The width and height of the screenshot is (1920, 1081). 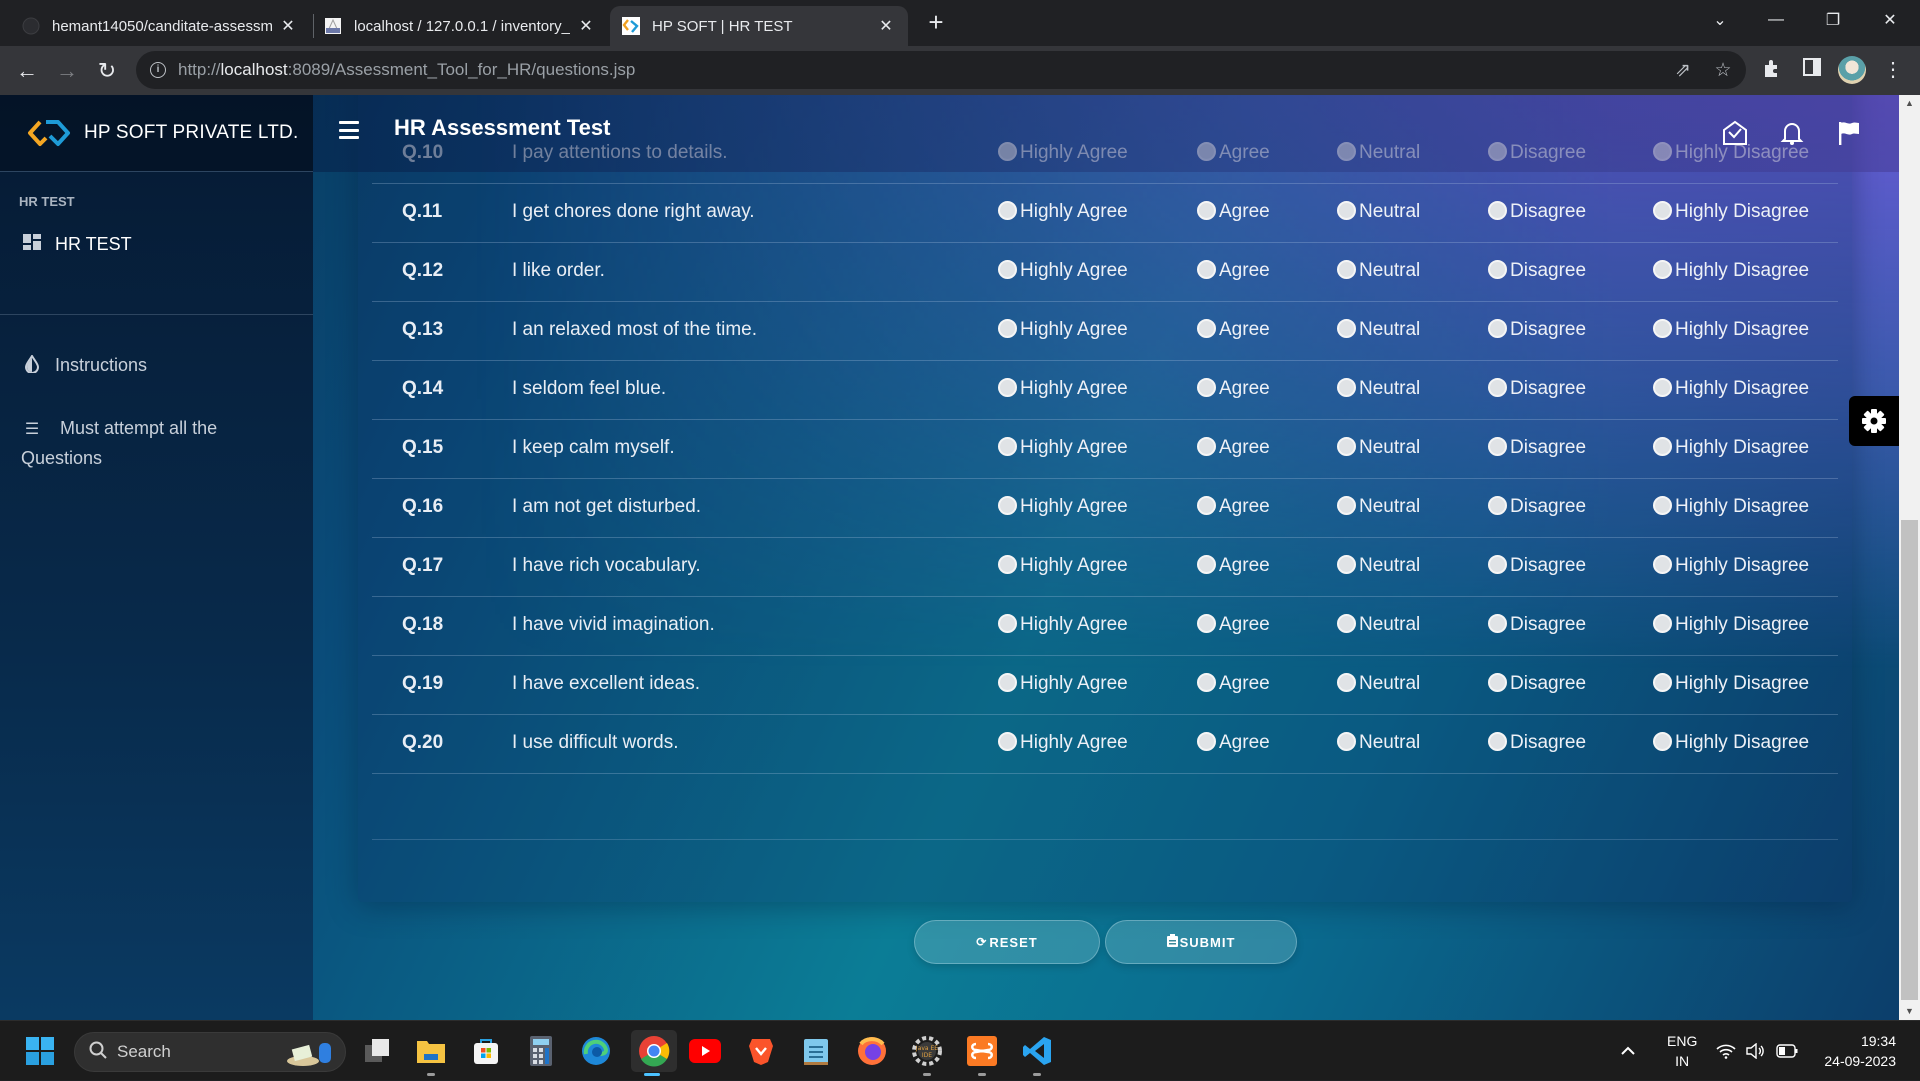 I want to click on bell-icon, so click(x=1792, y=133).